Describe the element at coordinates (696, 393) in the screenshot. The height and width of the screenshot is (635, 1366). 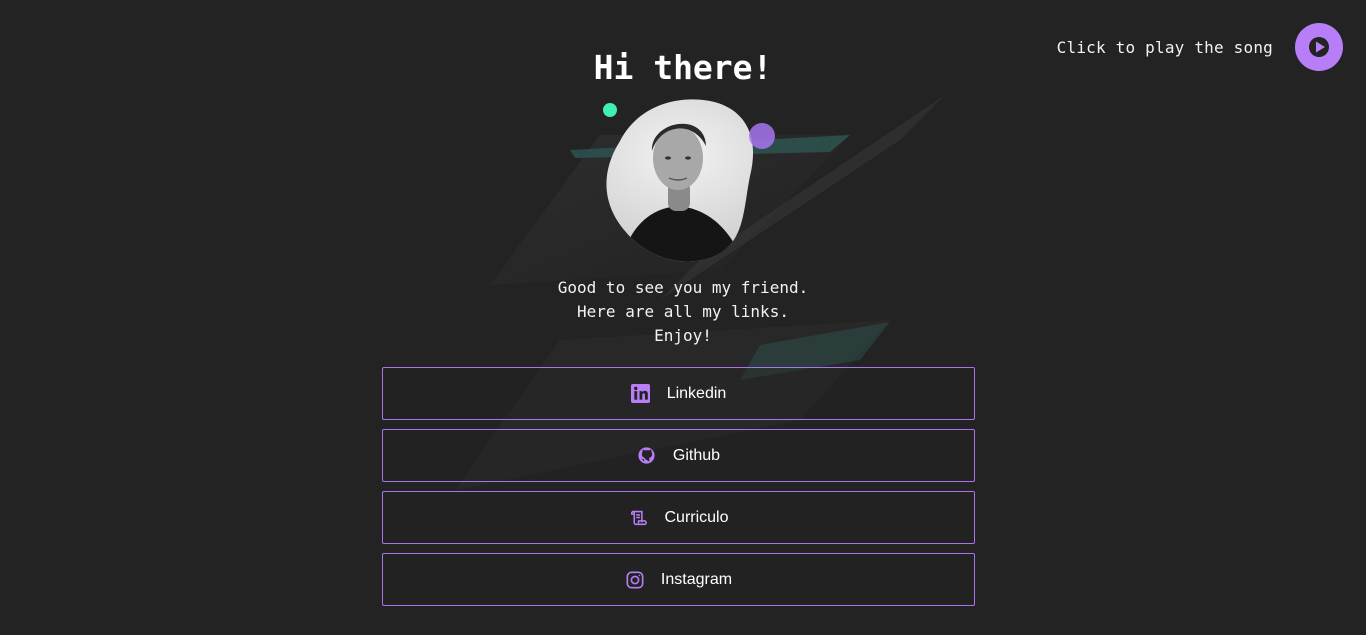
I see `linkedin-link-label: Linkedin` at that location.